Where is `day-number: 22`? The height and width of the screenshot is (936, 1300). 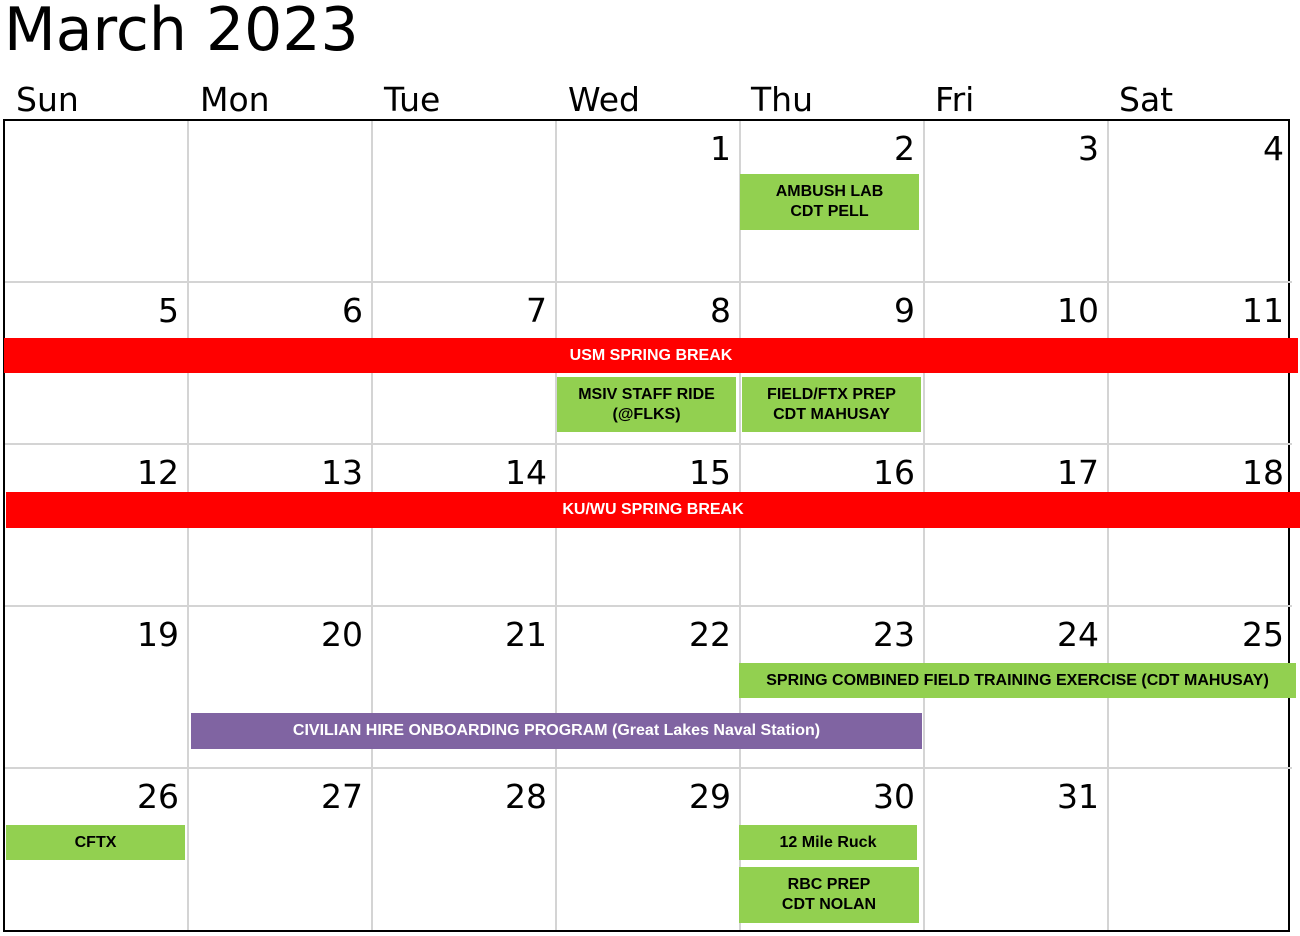
day-number: 22 is located at coordinates (710, 634).